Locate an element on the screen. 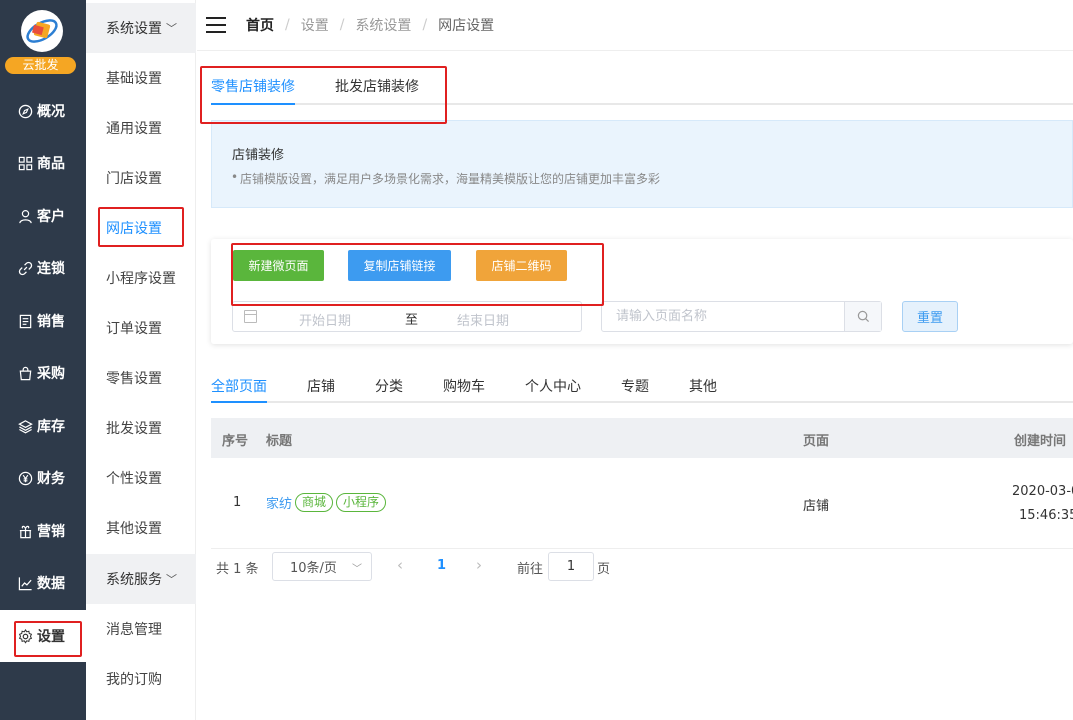 This screenshot has height=720, width=1073. table-row: 1 家纺 商城 小程序 店铺 2020-03-06 15:46:35 is located at coordinates (642, 503).